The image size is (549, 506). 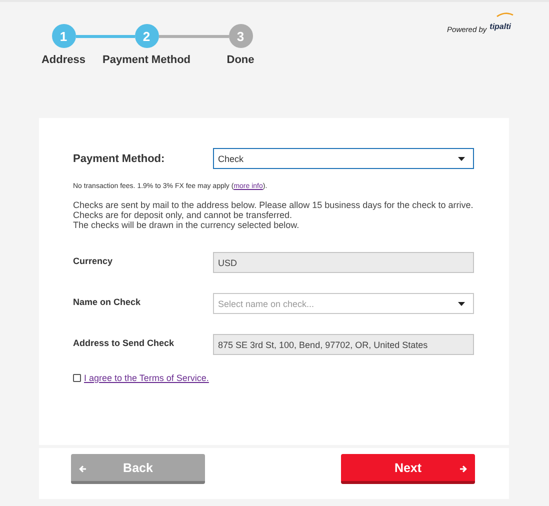 What do you see at coordinates (146, 60) in the screenshot?
I see `step-label: Payment Method` at bounding box center [146, 60].